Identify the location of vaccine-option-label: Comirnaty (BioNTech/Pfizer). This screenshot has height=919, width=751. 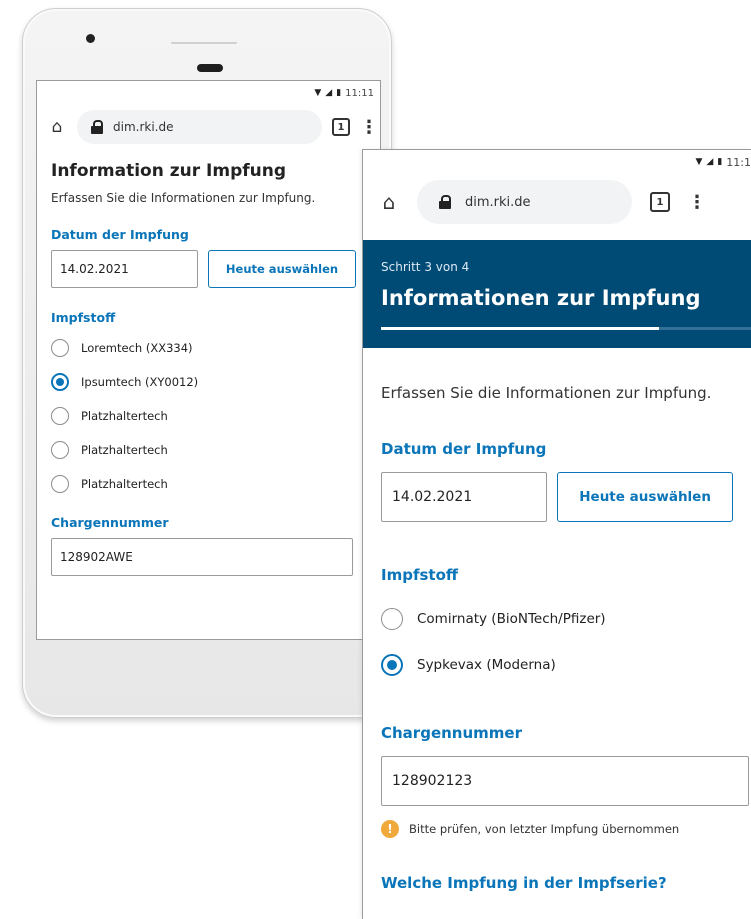
(511, 619).